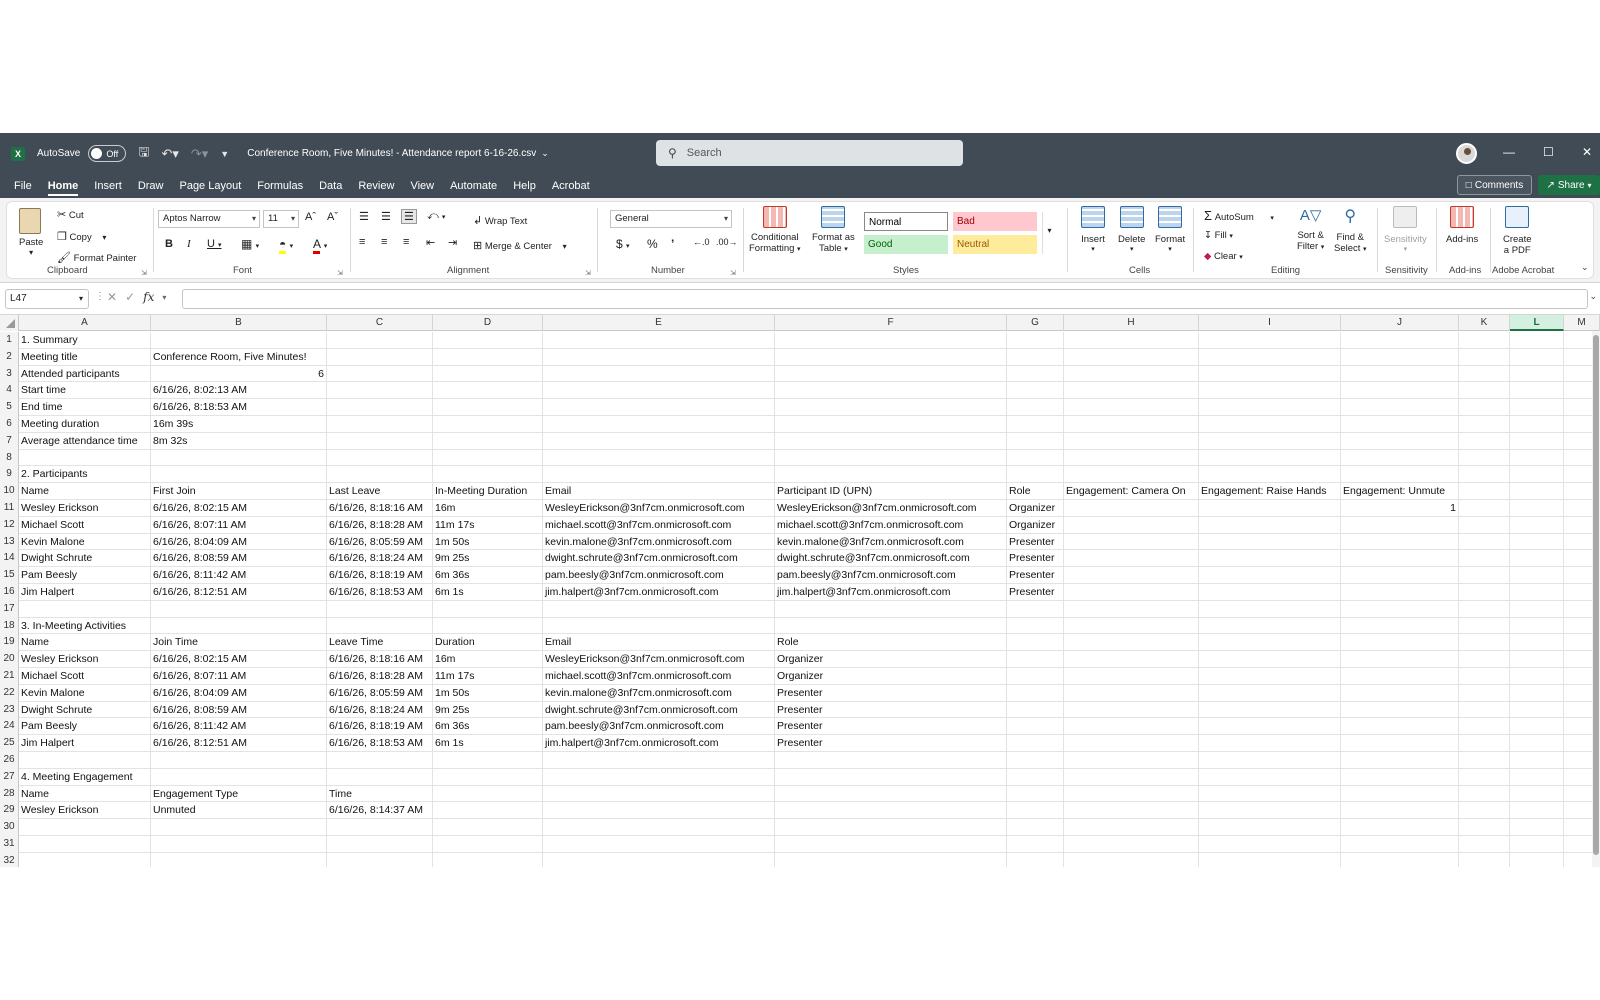 This screenshot has width=1600, height=1000. What do you see at coordinates (198, 575) in the screenshot?
I see `cell-b15: 6/16/26, 8:11:42 AM` at bounding box center [198, 575].